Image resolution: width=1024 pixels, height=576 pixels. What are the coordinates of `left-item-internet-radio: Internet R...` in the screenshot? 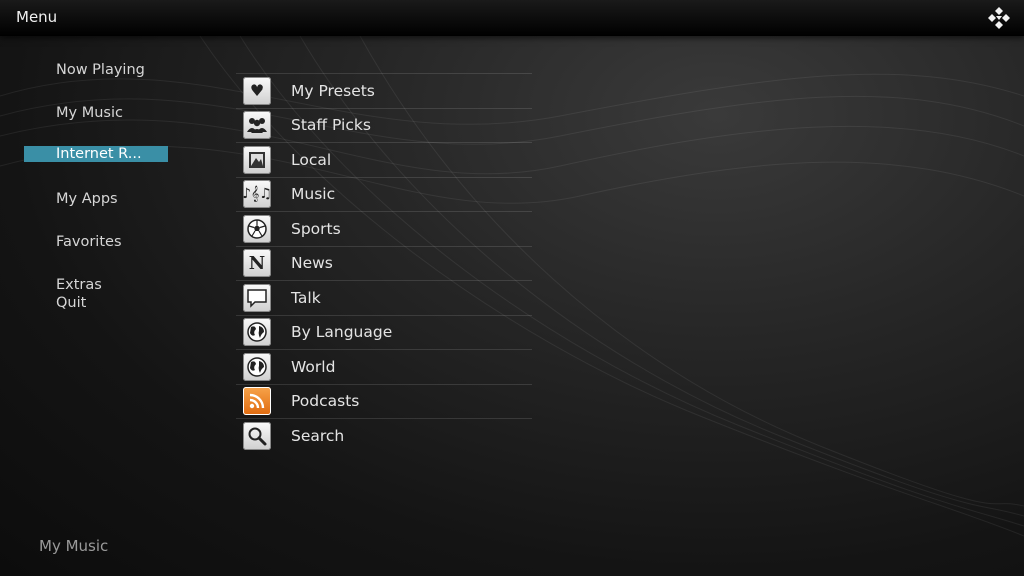 It's located at (96, 154).